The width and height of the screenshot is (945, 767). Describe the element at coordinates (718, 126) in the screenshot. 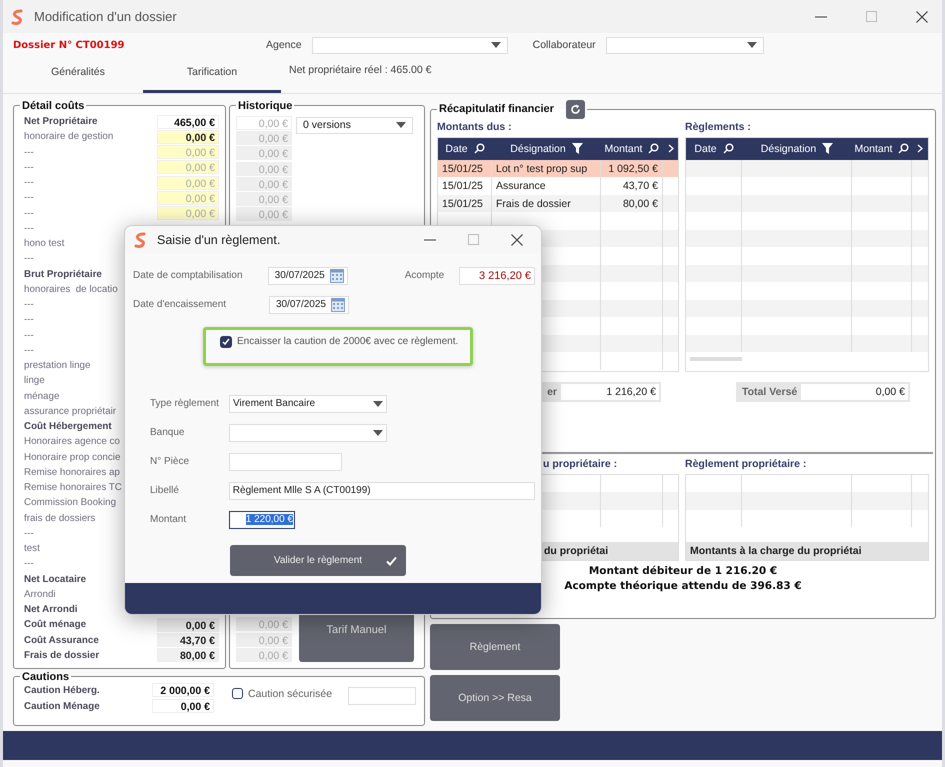

I see `table-title: Règlements :` at that location.